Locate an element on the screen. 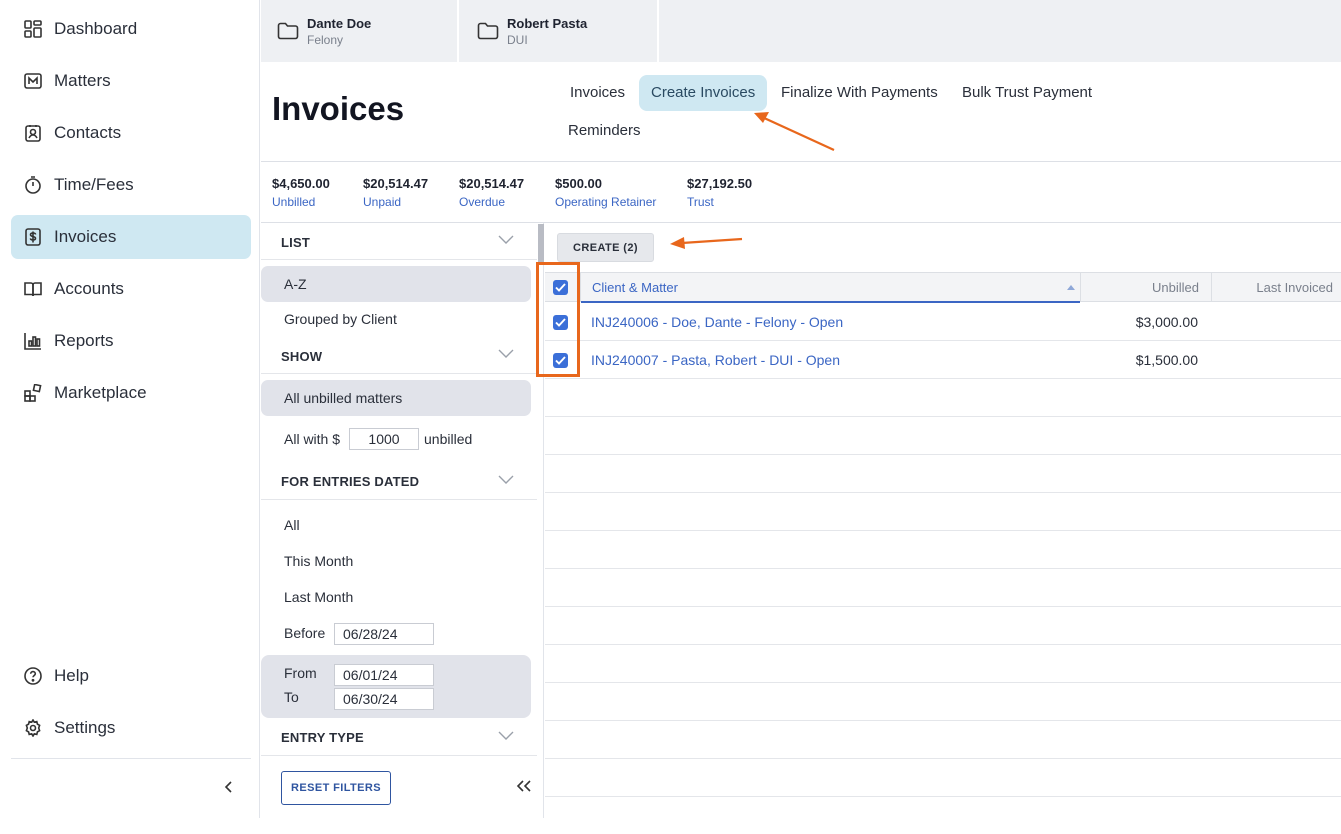 Image resolution: width=1341 pixels, height=834 pixels. sidebar-item-marketplace: Marketplace is located at coordinates (131, 393).